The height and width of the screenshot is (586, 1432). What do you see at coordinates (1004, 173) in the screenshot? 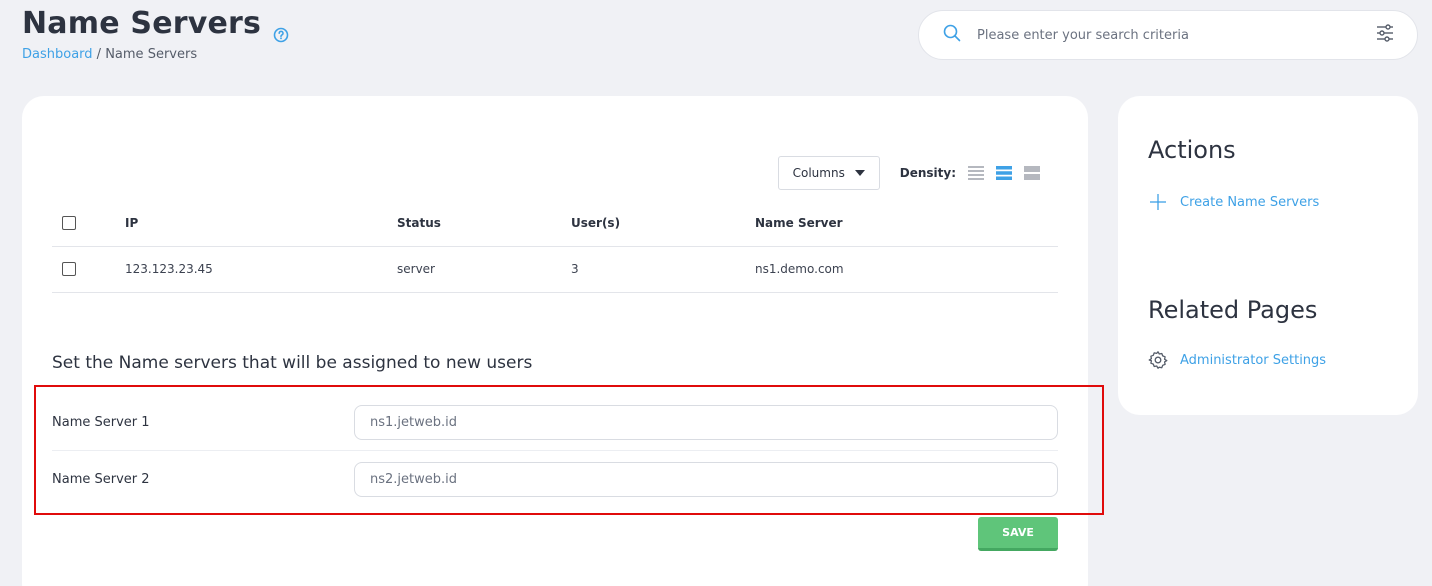
I see `density-standard-icon` at bounding box center [1004, 173].